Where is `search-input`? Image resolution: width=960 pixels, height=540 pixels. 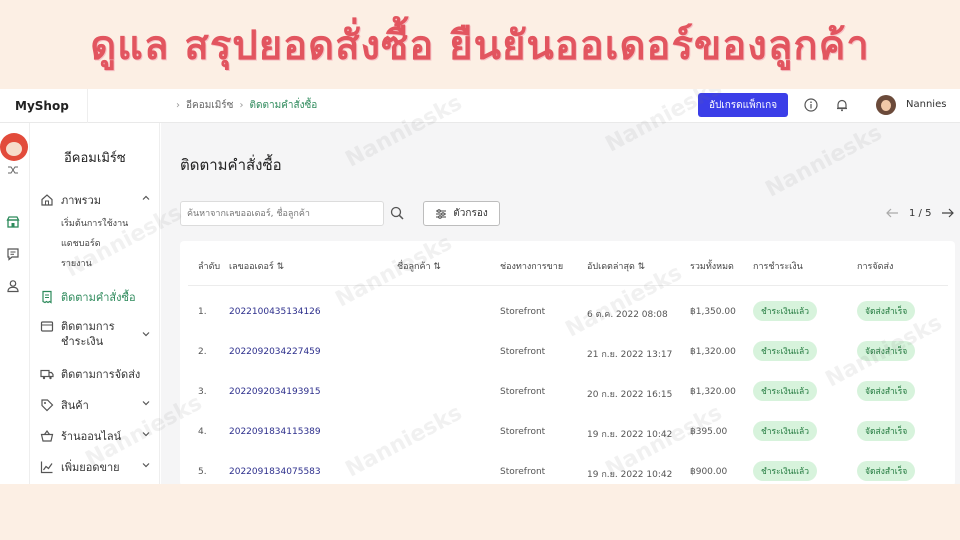 search-input is located at coordinates (282, 213).